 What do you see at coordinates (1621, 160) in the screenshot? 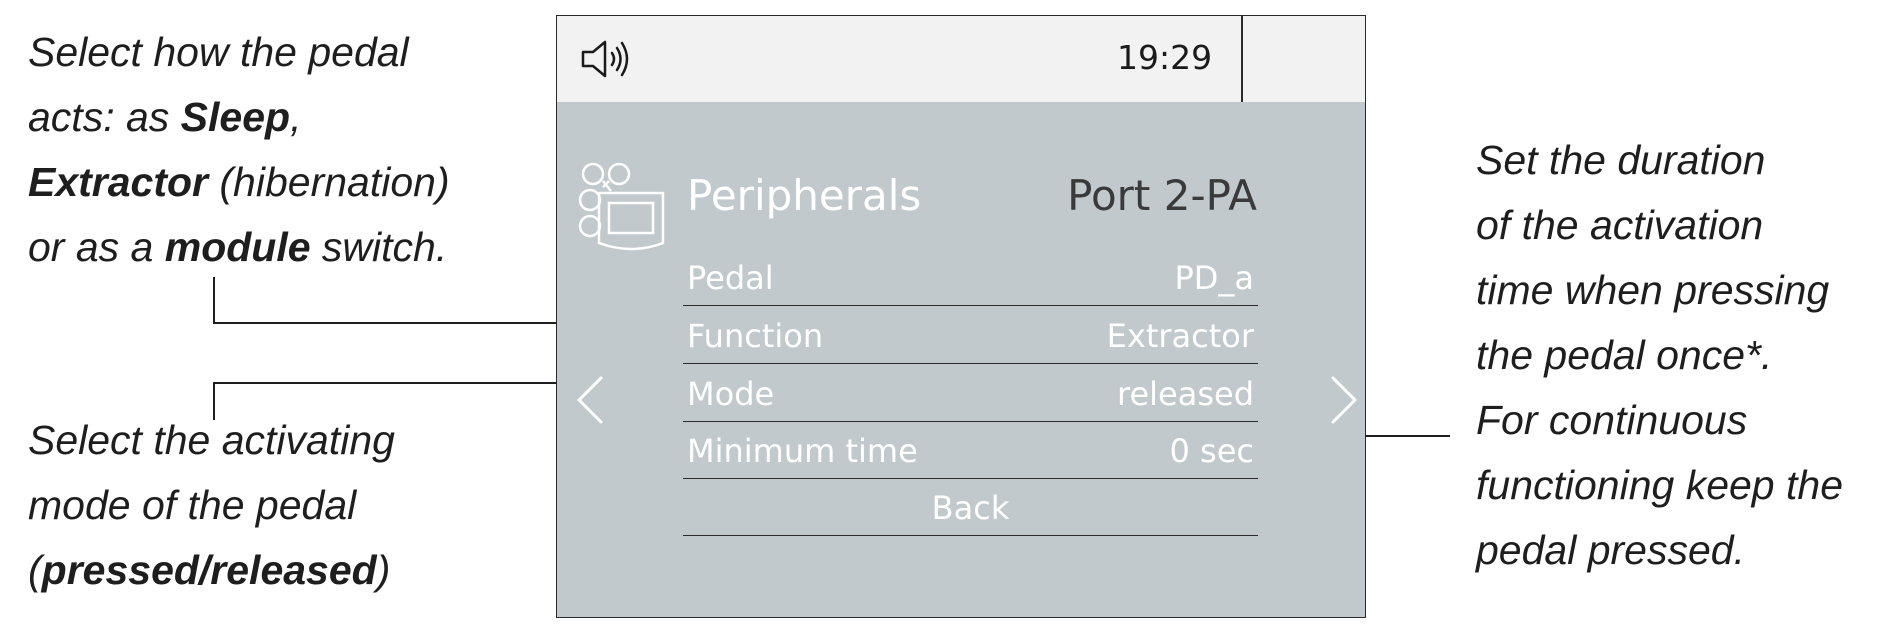
I see `callout-minimum-time-line: Set the duration` at bounding box center [1621, 160].